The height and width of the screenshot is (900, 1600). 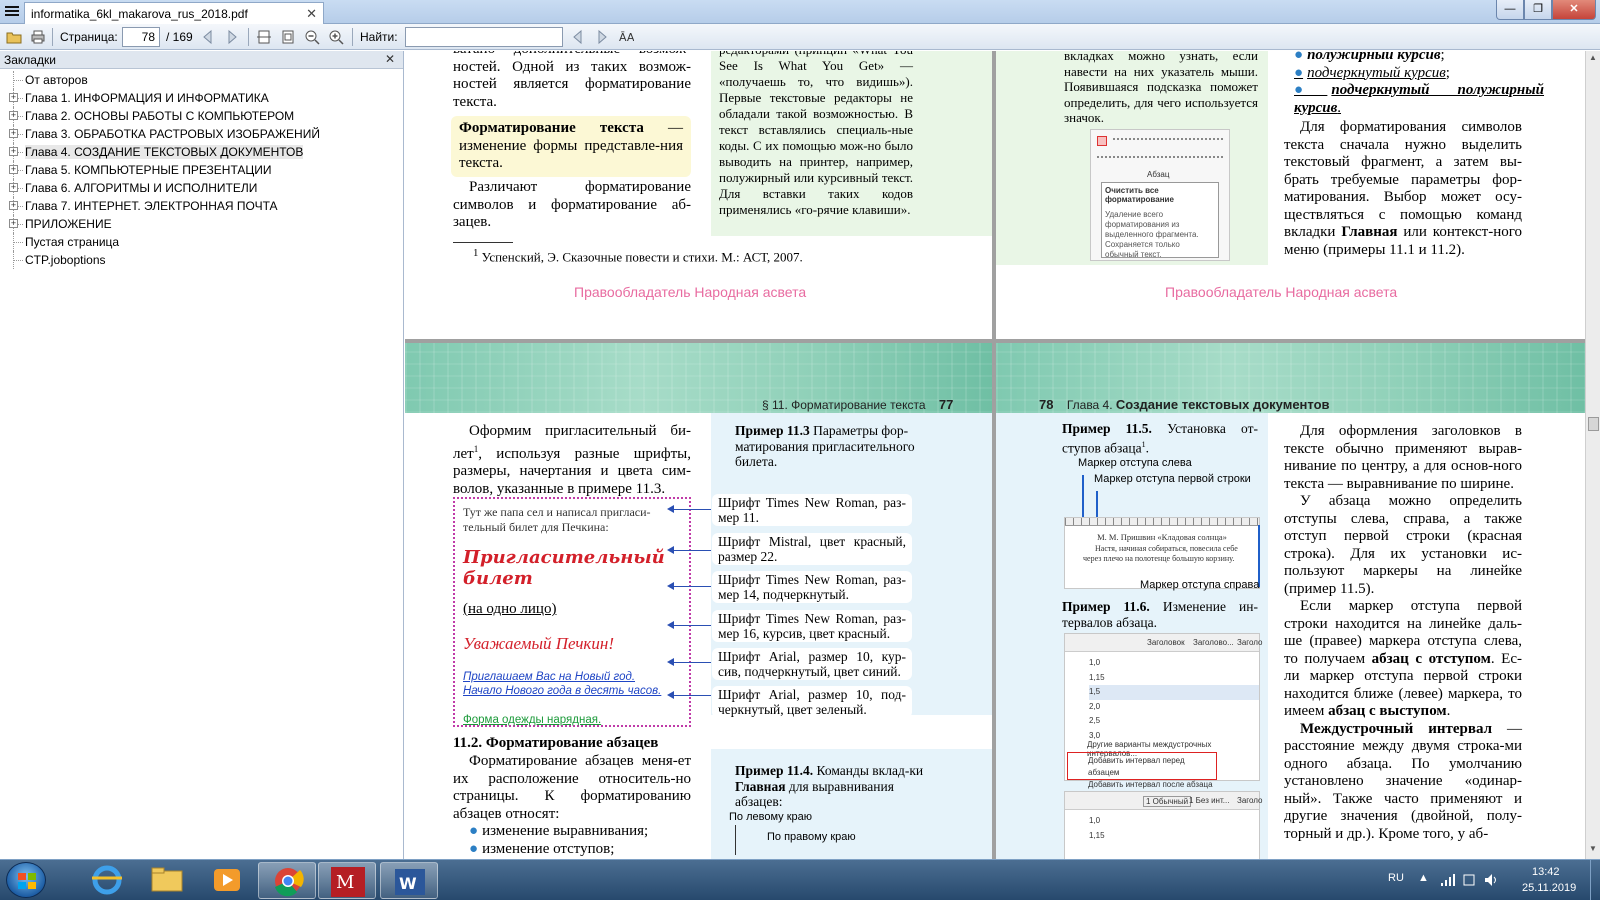 What do you see at coordinates (72, 242) in the screenshot?
I see `bookmark-label: Пустая страница` at bounding box center [72, 242].